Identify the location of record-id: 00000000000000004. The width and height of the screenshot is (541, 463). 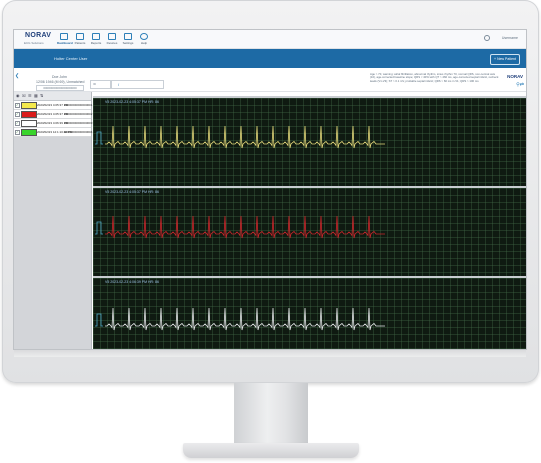
(78, 132).